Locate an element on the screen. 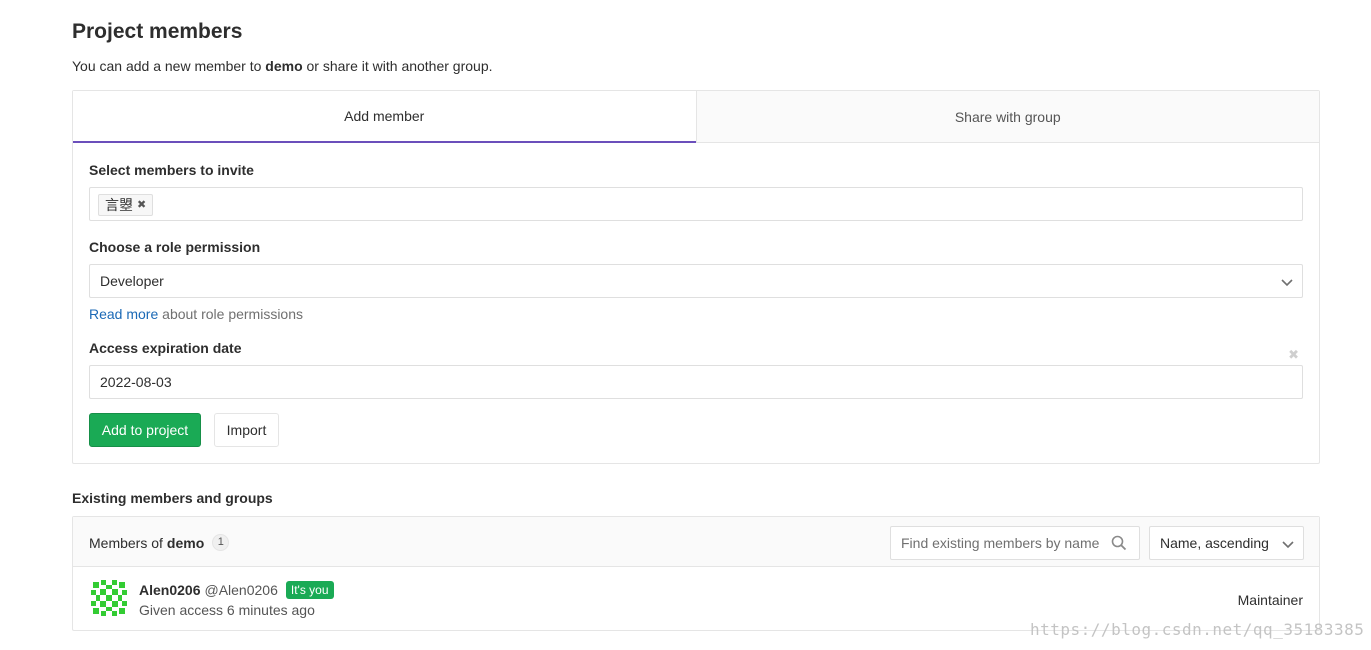 Image resolution: width=1371 pixels, height=650 pixels. member-search-input is located at coordinates (1001, 543).